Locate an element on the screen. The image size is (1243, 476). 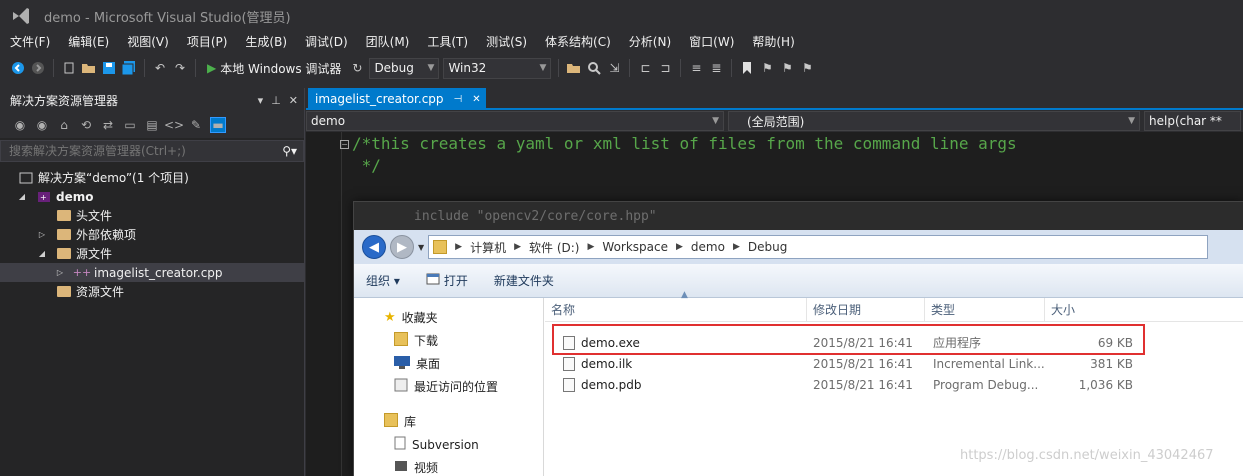
collapse-icon: − is located at coordinates (344, 144).